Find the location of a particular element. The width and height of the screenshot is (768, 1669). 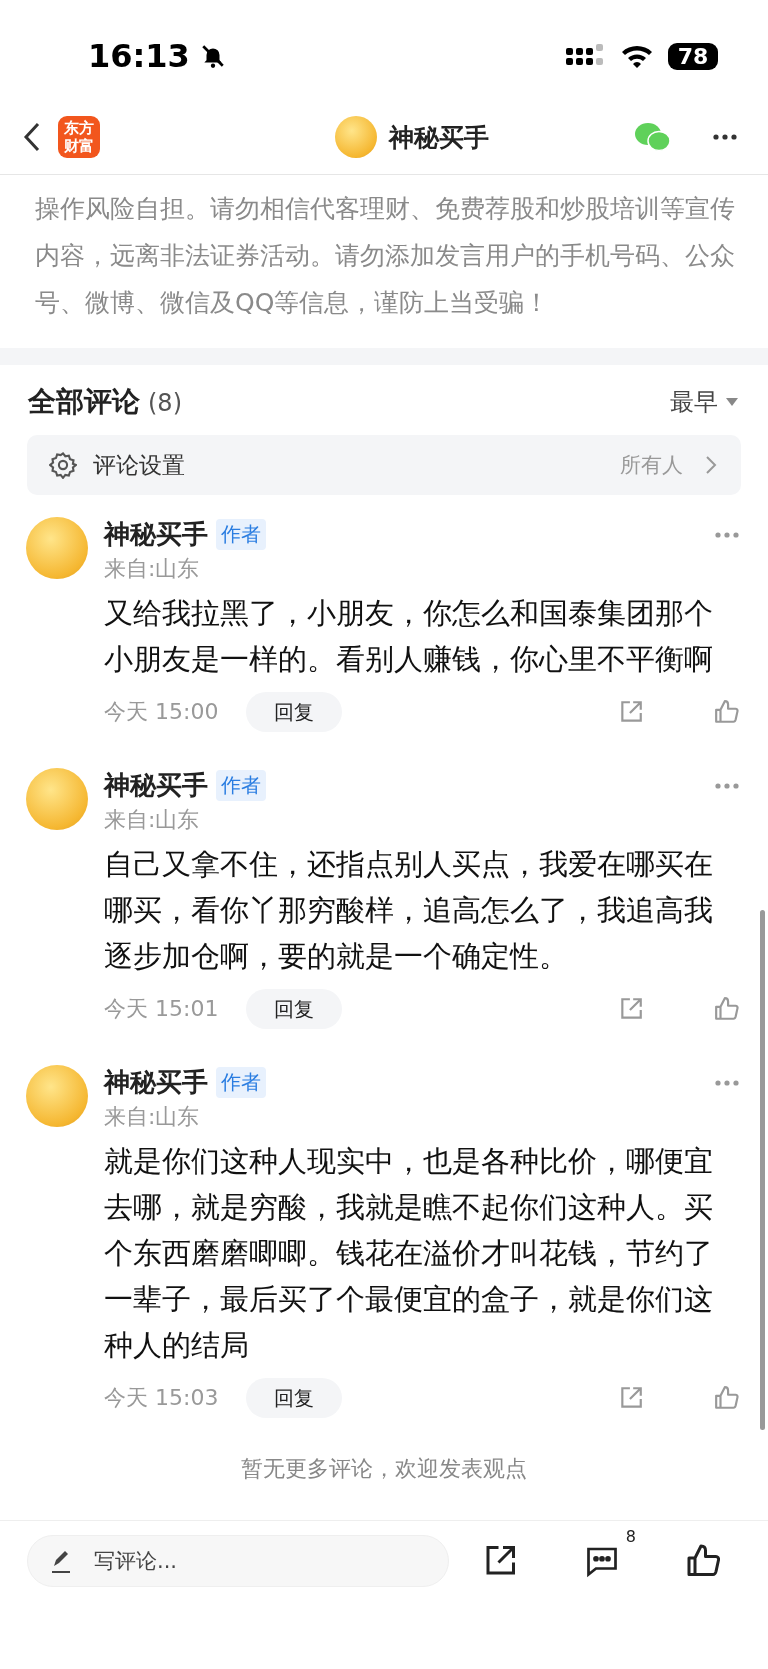

back-icon is located at coordinates (32, 137).